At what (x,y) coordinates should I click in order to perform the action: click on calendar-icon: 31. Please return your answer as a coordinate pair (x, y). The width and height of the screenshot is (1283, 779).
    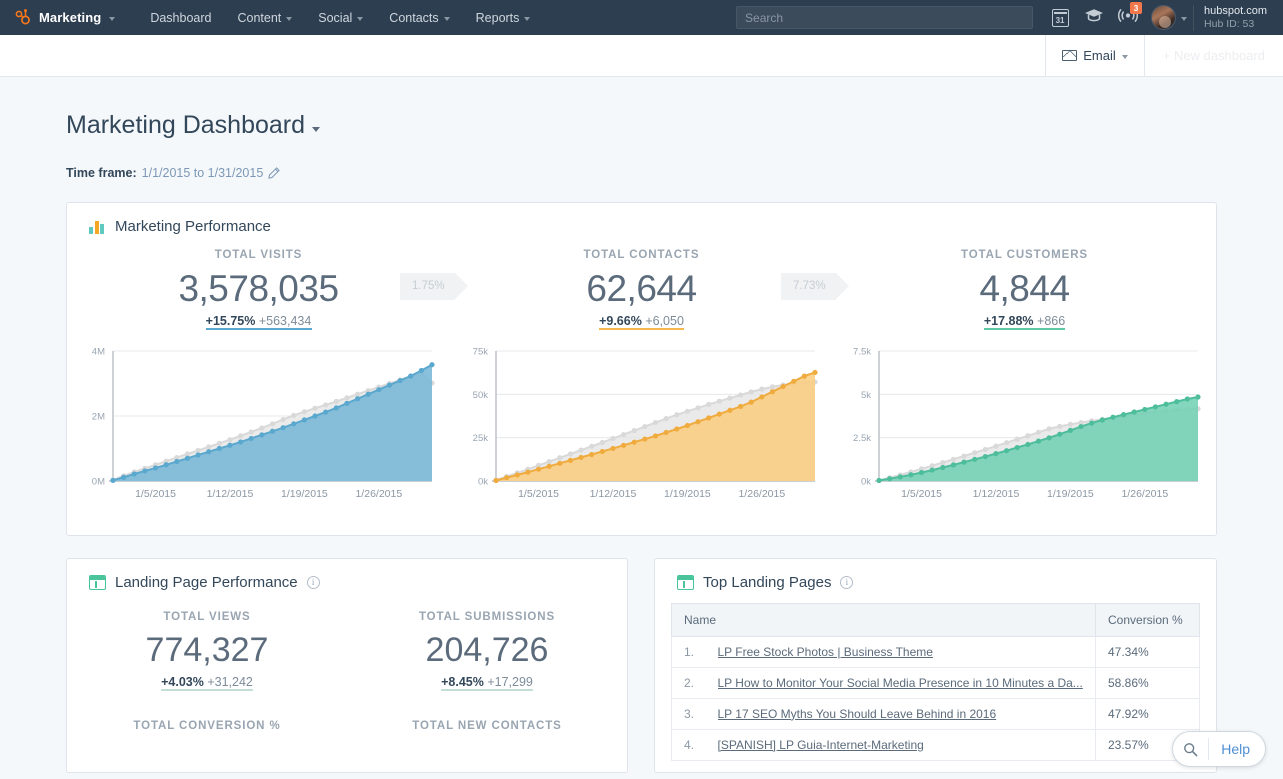
    Looking at the image, I should click on (1060, 17).